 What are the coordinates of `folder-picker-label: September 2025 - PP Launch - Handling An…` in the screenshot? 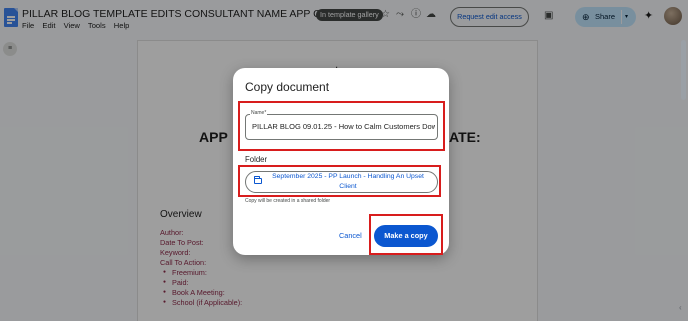 It's located at (348, 181).